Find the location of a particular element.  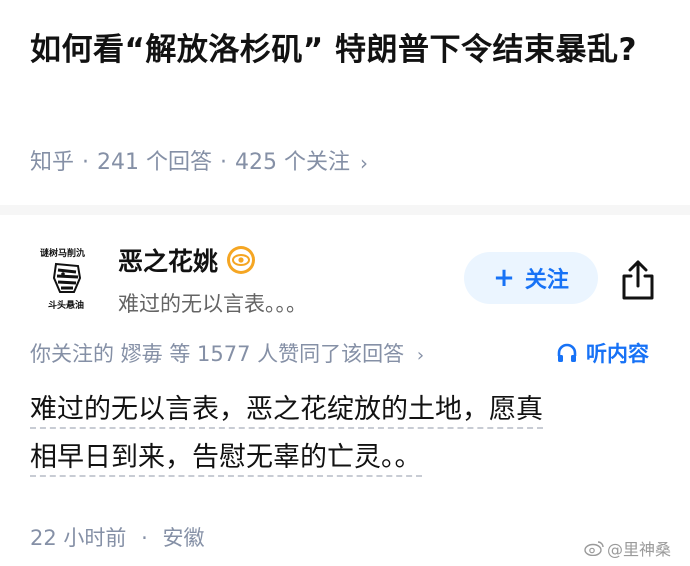

question-source: 知乎 is located at coordinates (52, 162).